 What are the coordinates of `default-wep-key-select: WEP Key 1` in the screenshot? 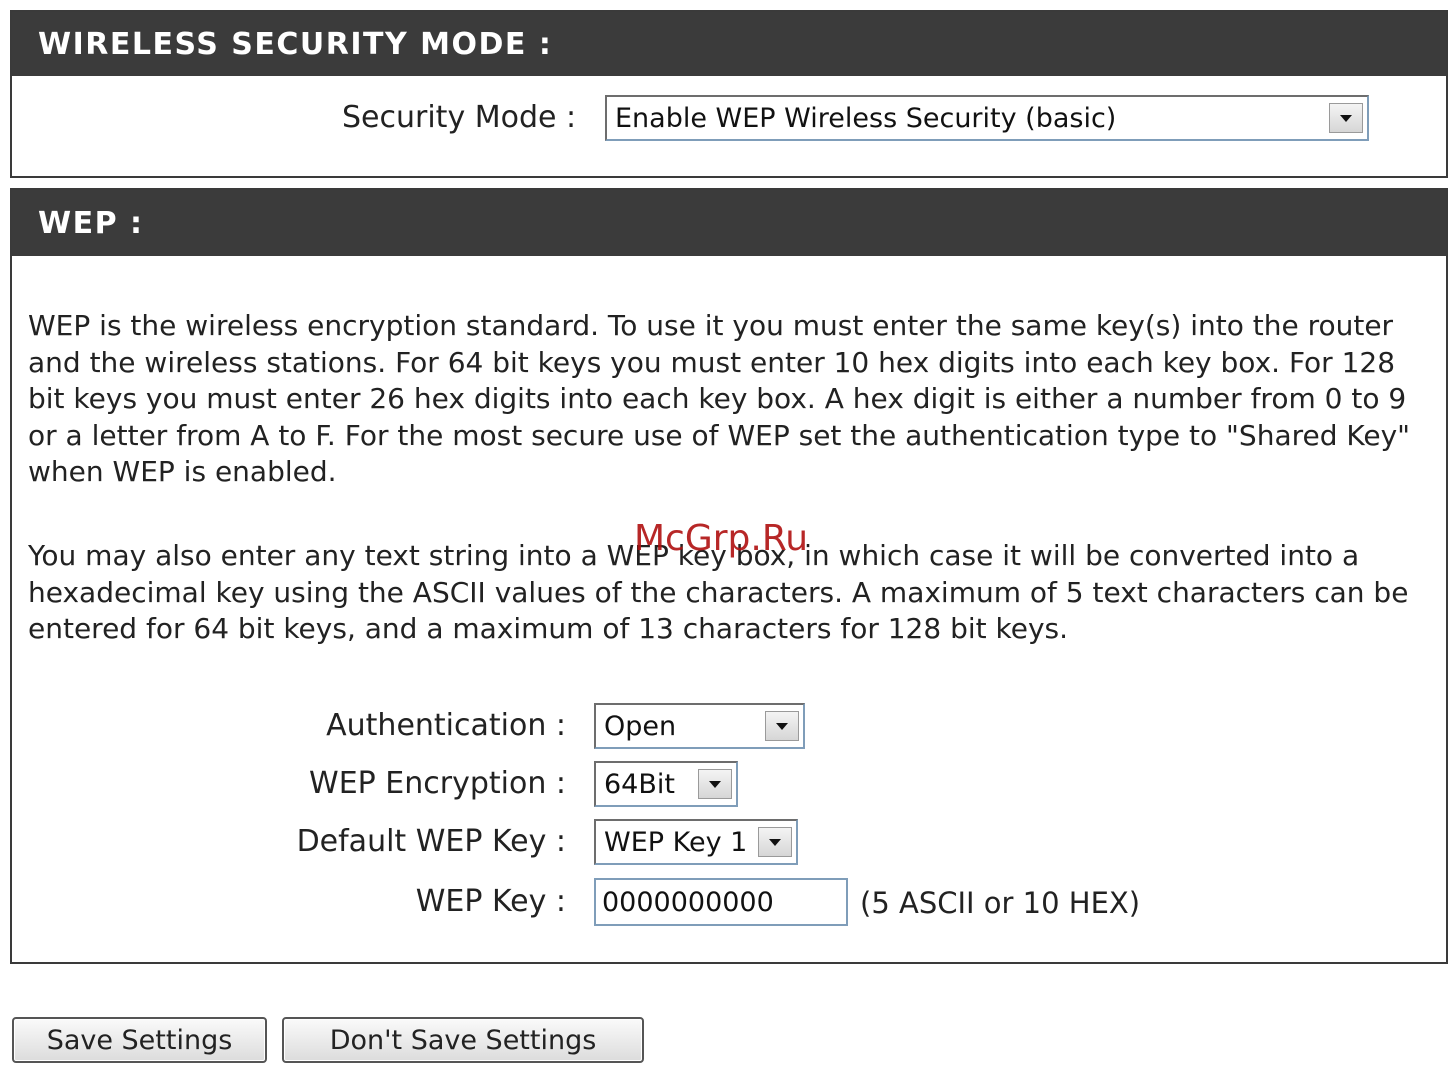 It's located at (696, 842).